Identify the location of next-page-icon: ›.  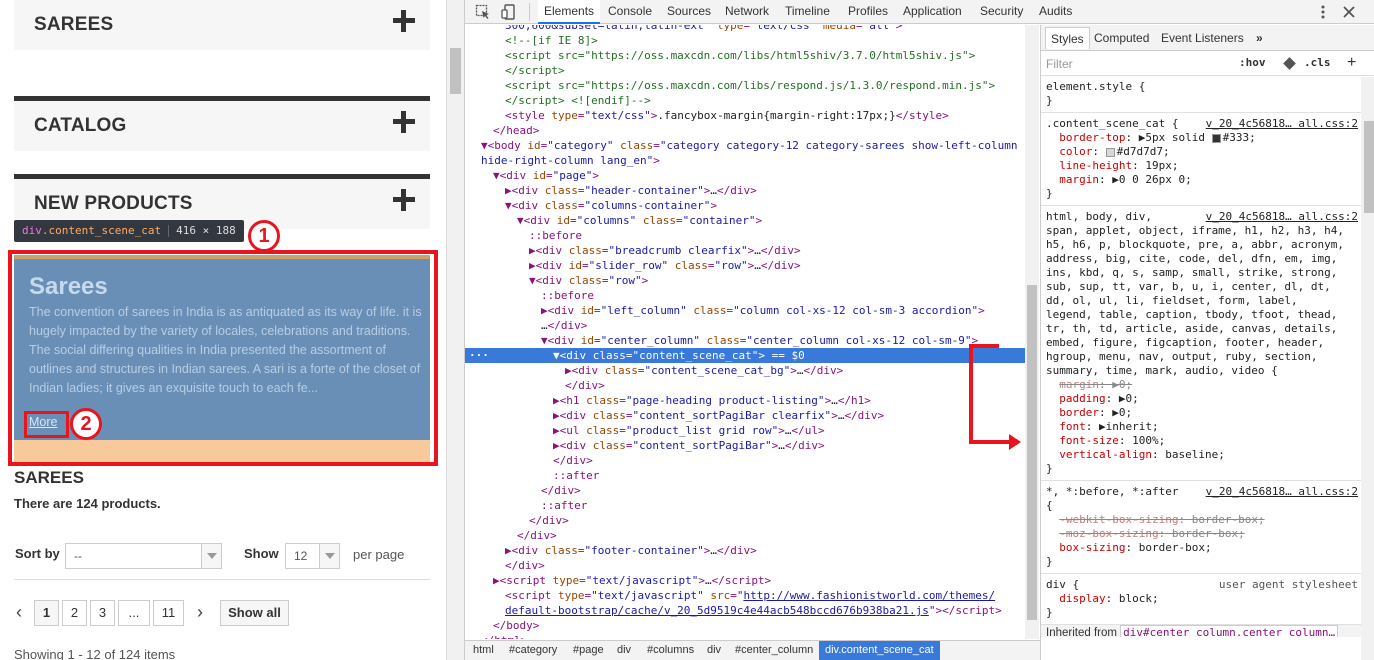
(200, 613).